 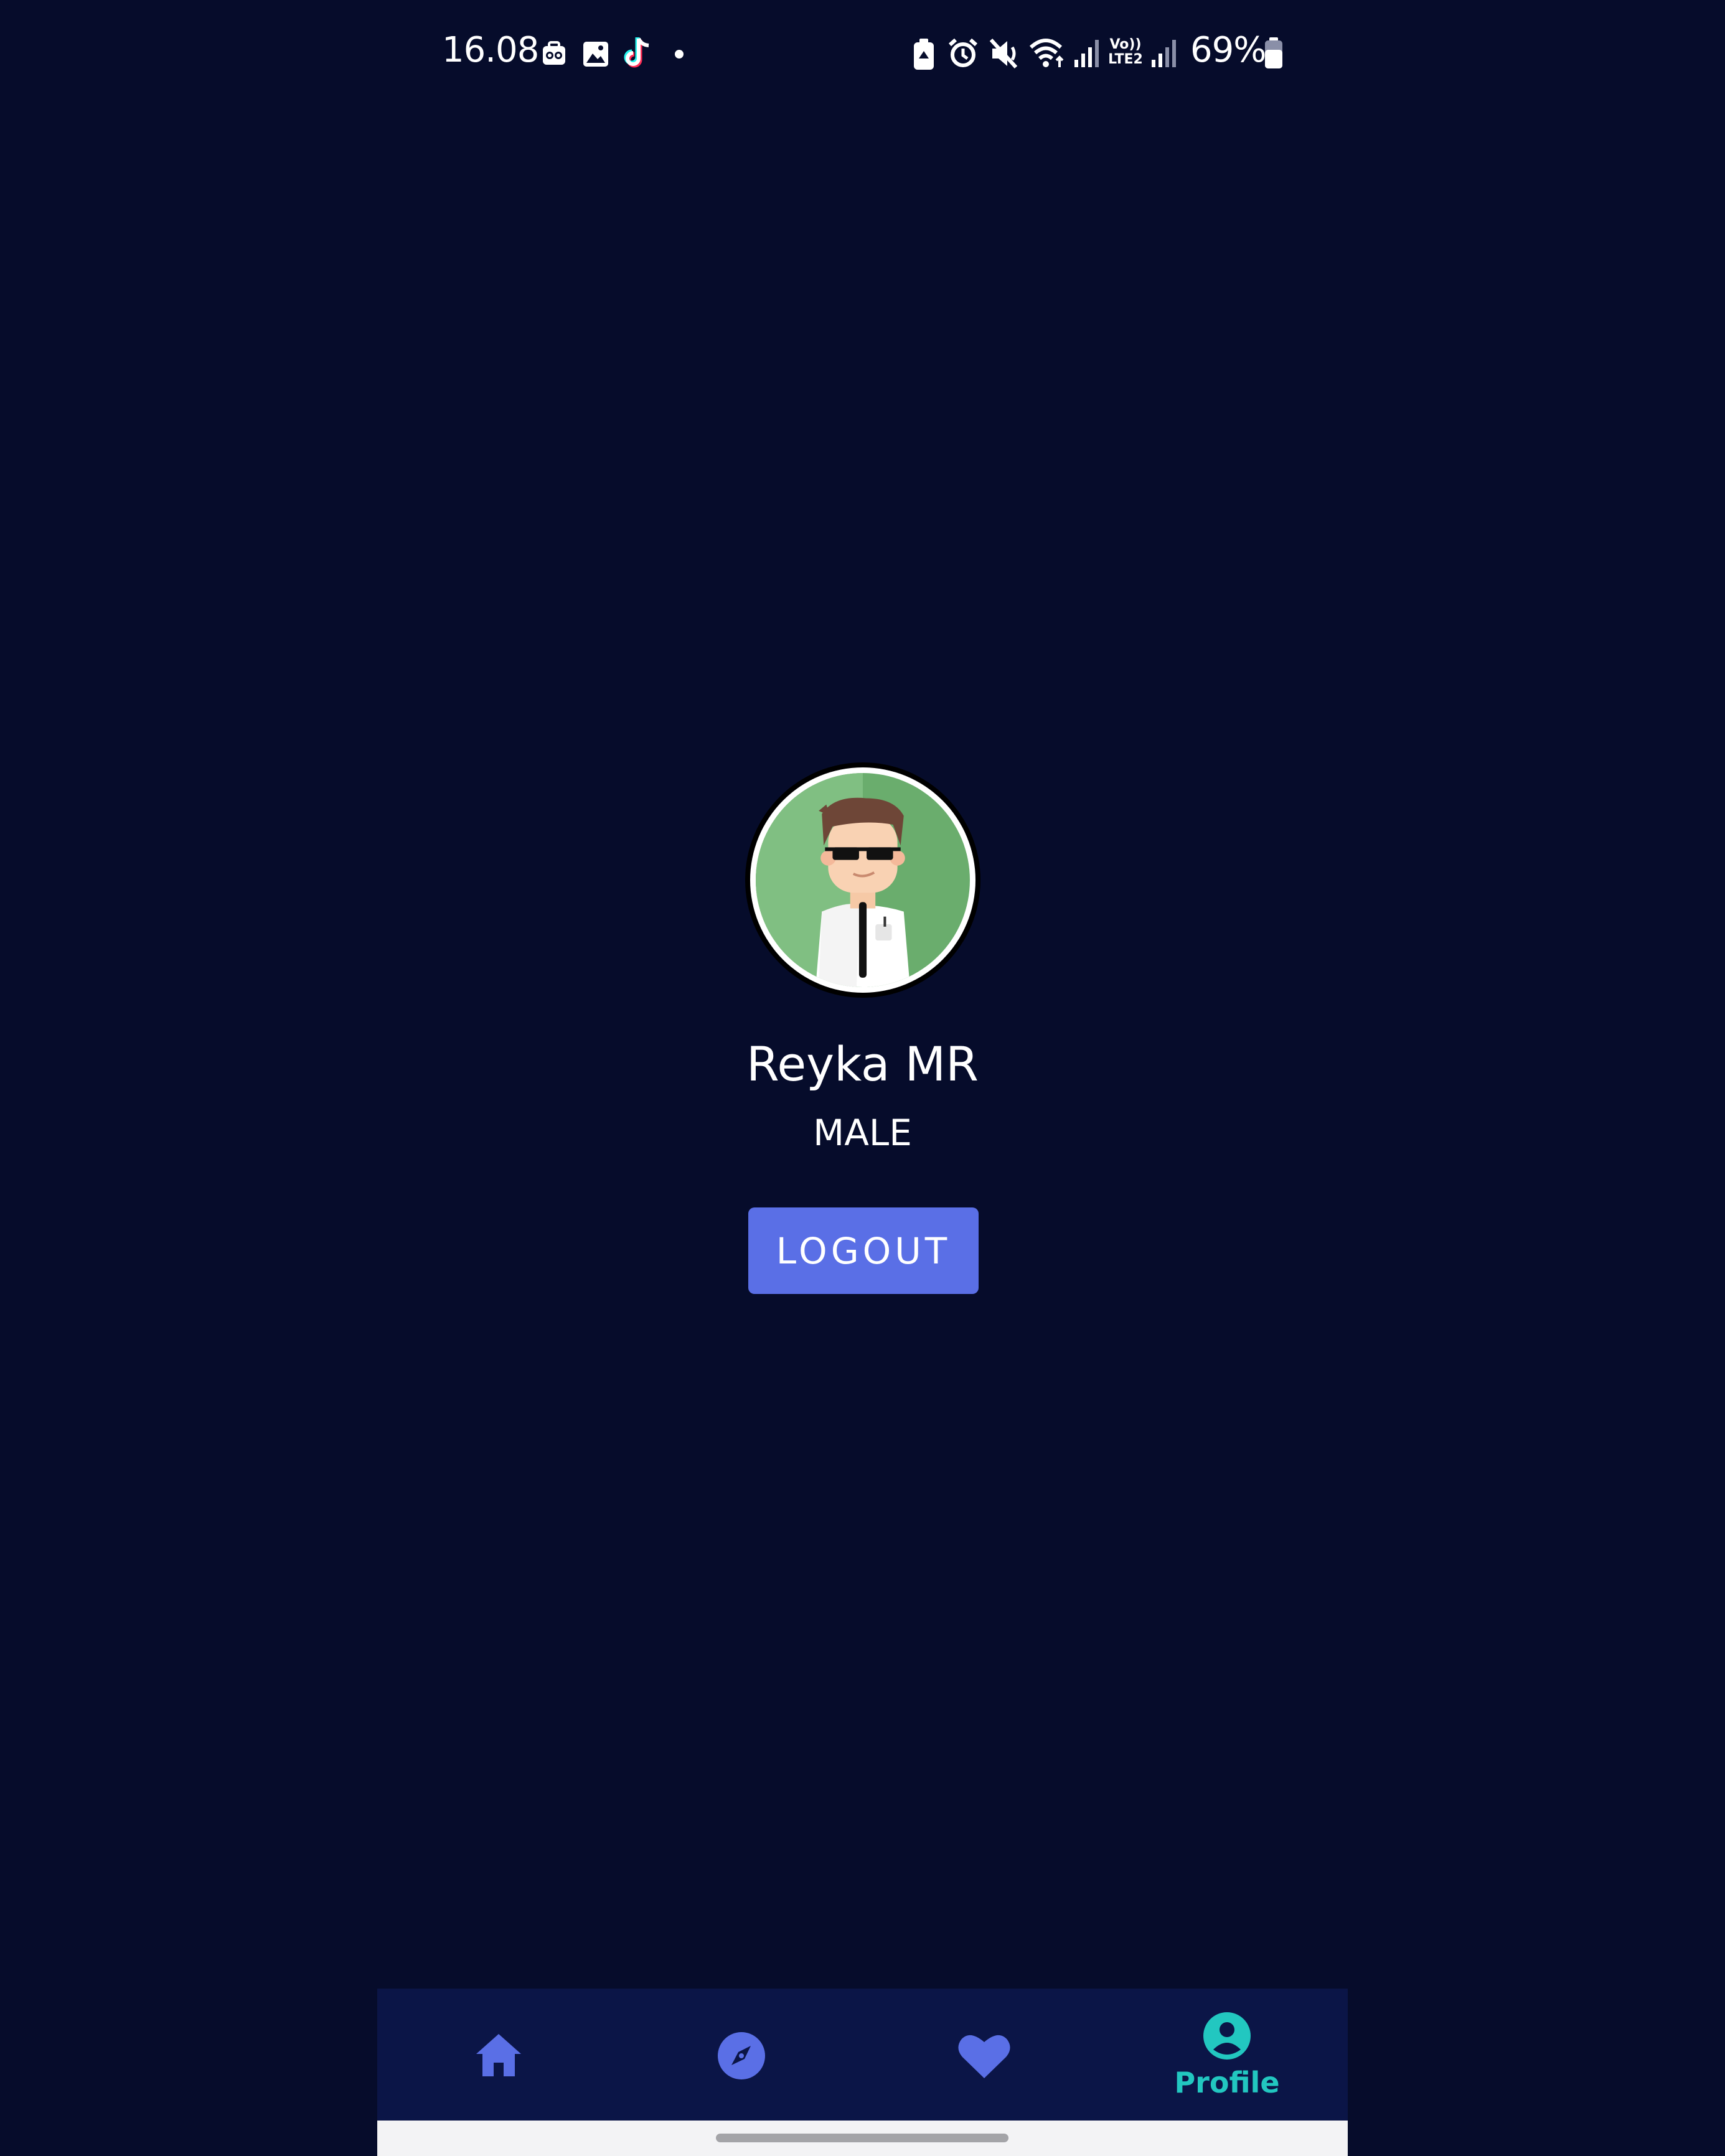 I want to click on tiktok-icon, so click(x=636, y=52).